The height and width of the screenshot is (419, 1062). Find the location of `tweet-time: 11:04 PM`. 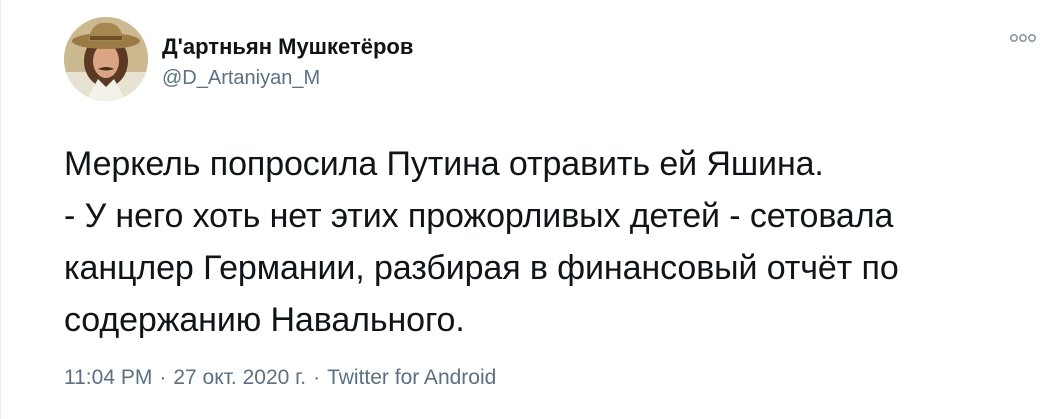

tweet-time: 11:04 PM is located at coordinates (108, 378).